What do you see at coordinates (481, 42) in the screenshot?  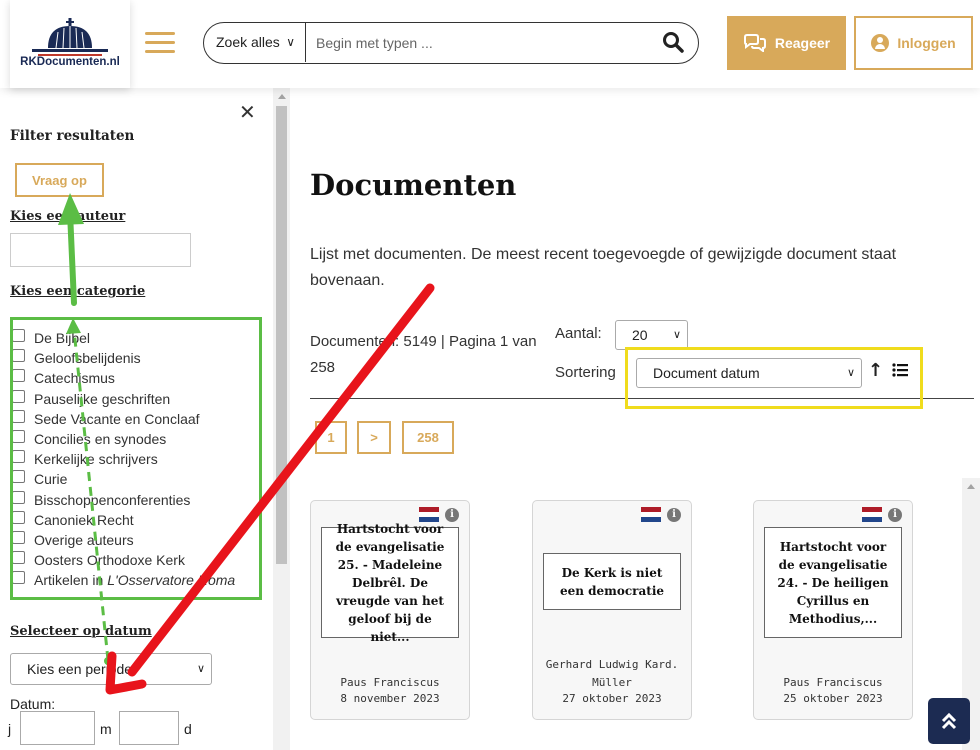 I see `search-input` at bounding box center [481, 42].